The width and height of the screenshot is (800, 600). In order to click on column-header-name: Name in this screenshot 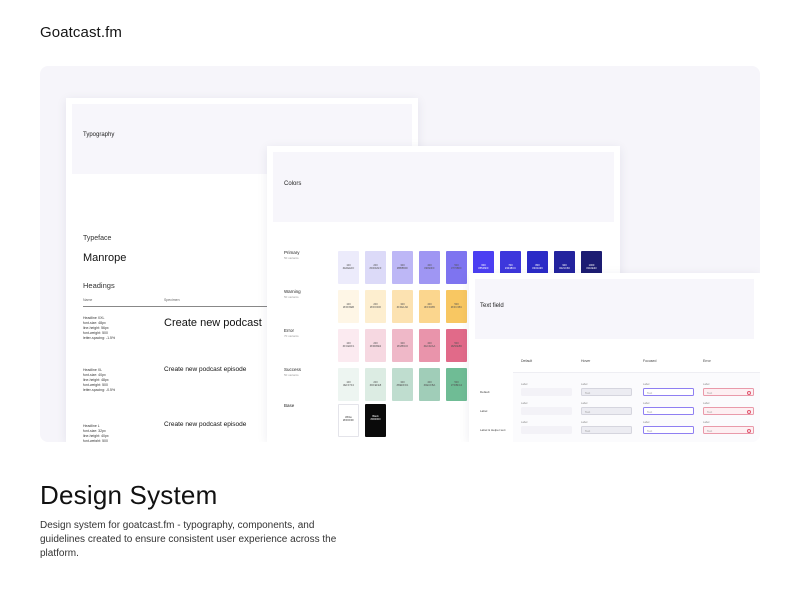, I will do `click(88, 300)`.